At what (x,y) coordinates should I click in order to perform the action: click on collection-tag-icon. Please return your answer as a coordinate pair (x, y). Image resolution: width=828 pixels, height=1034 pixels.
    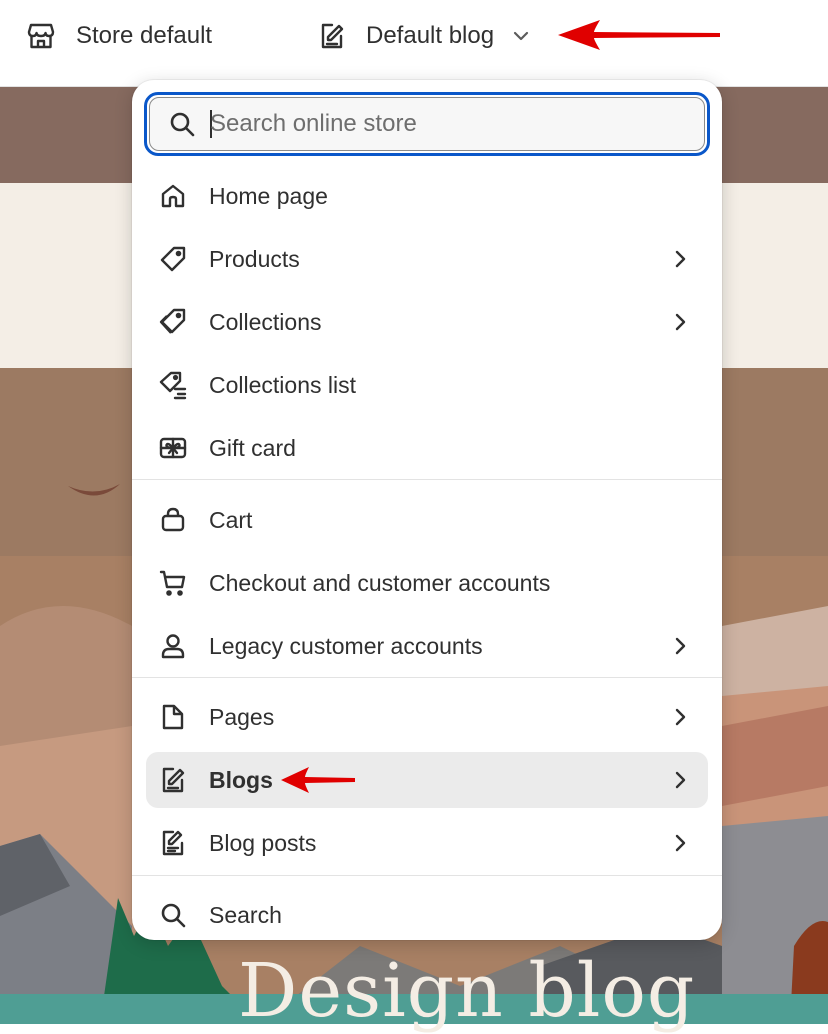
    Looking at the image, I should click on (173, 322).